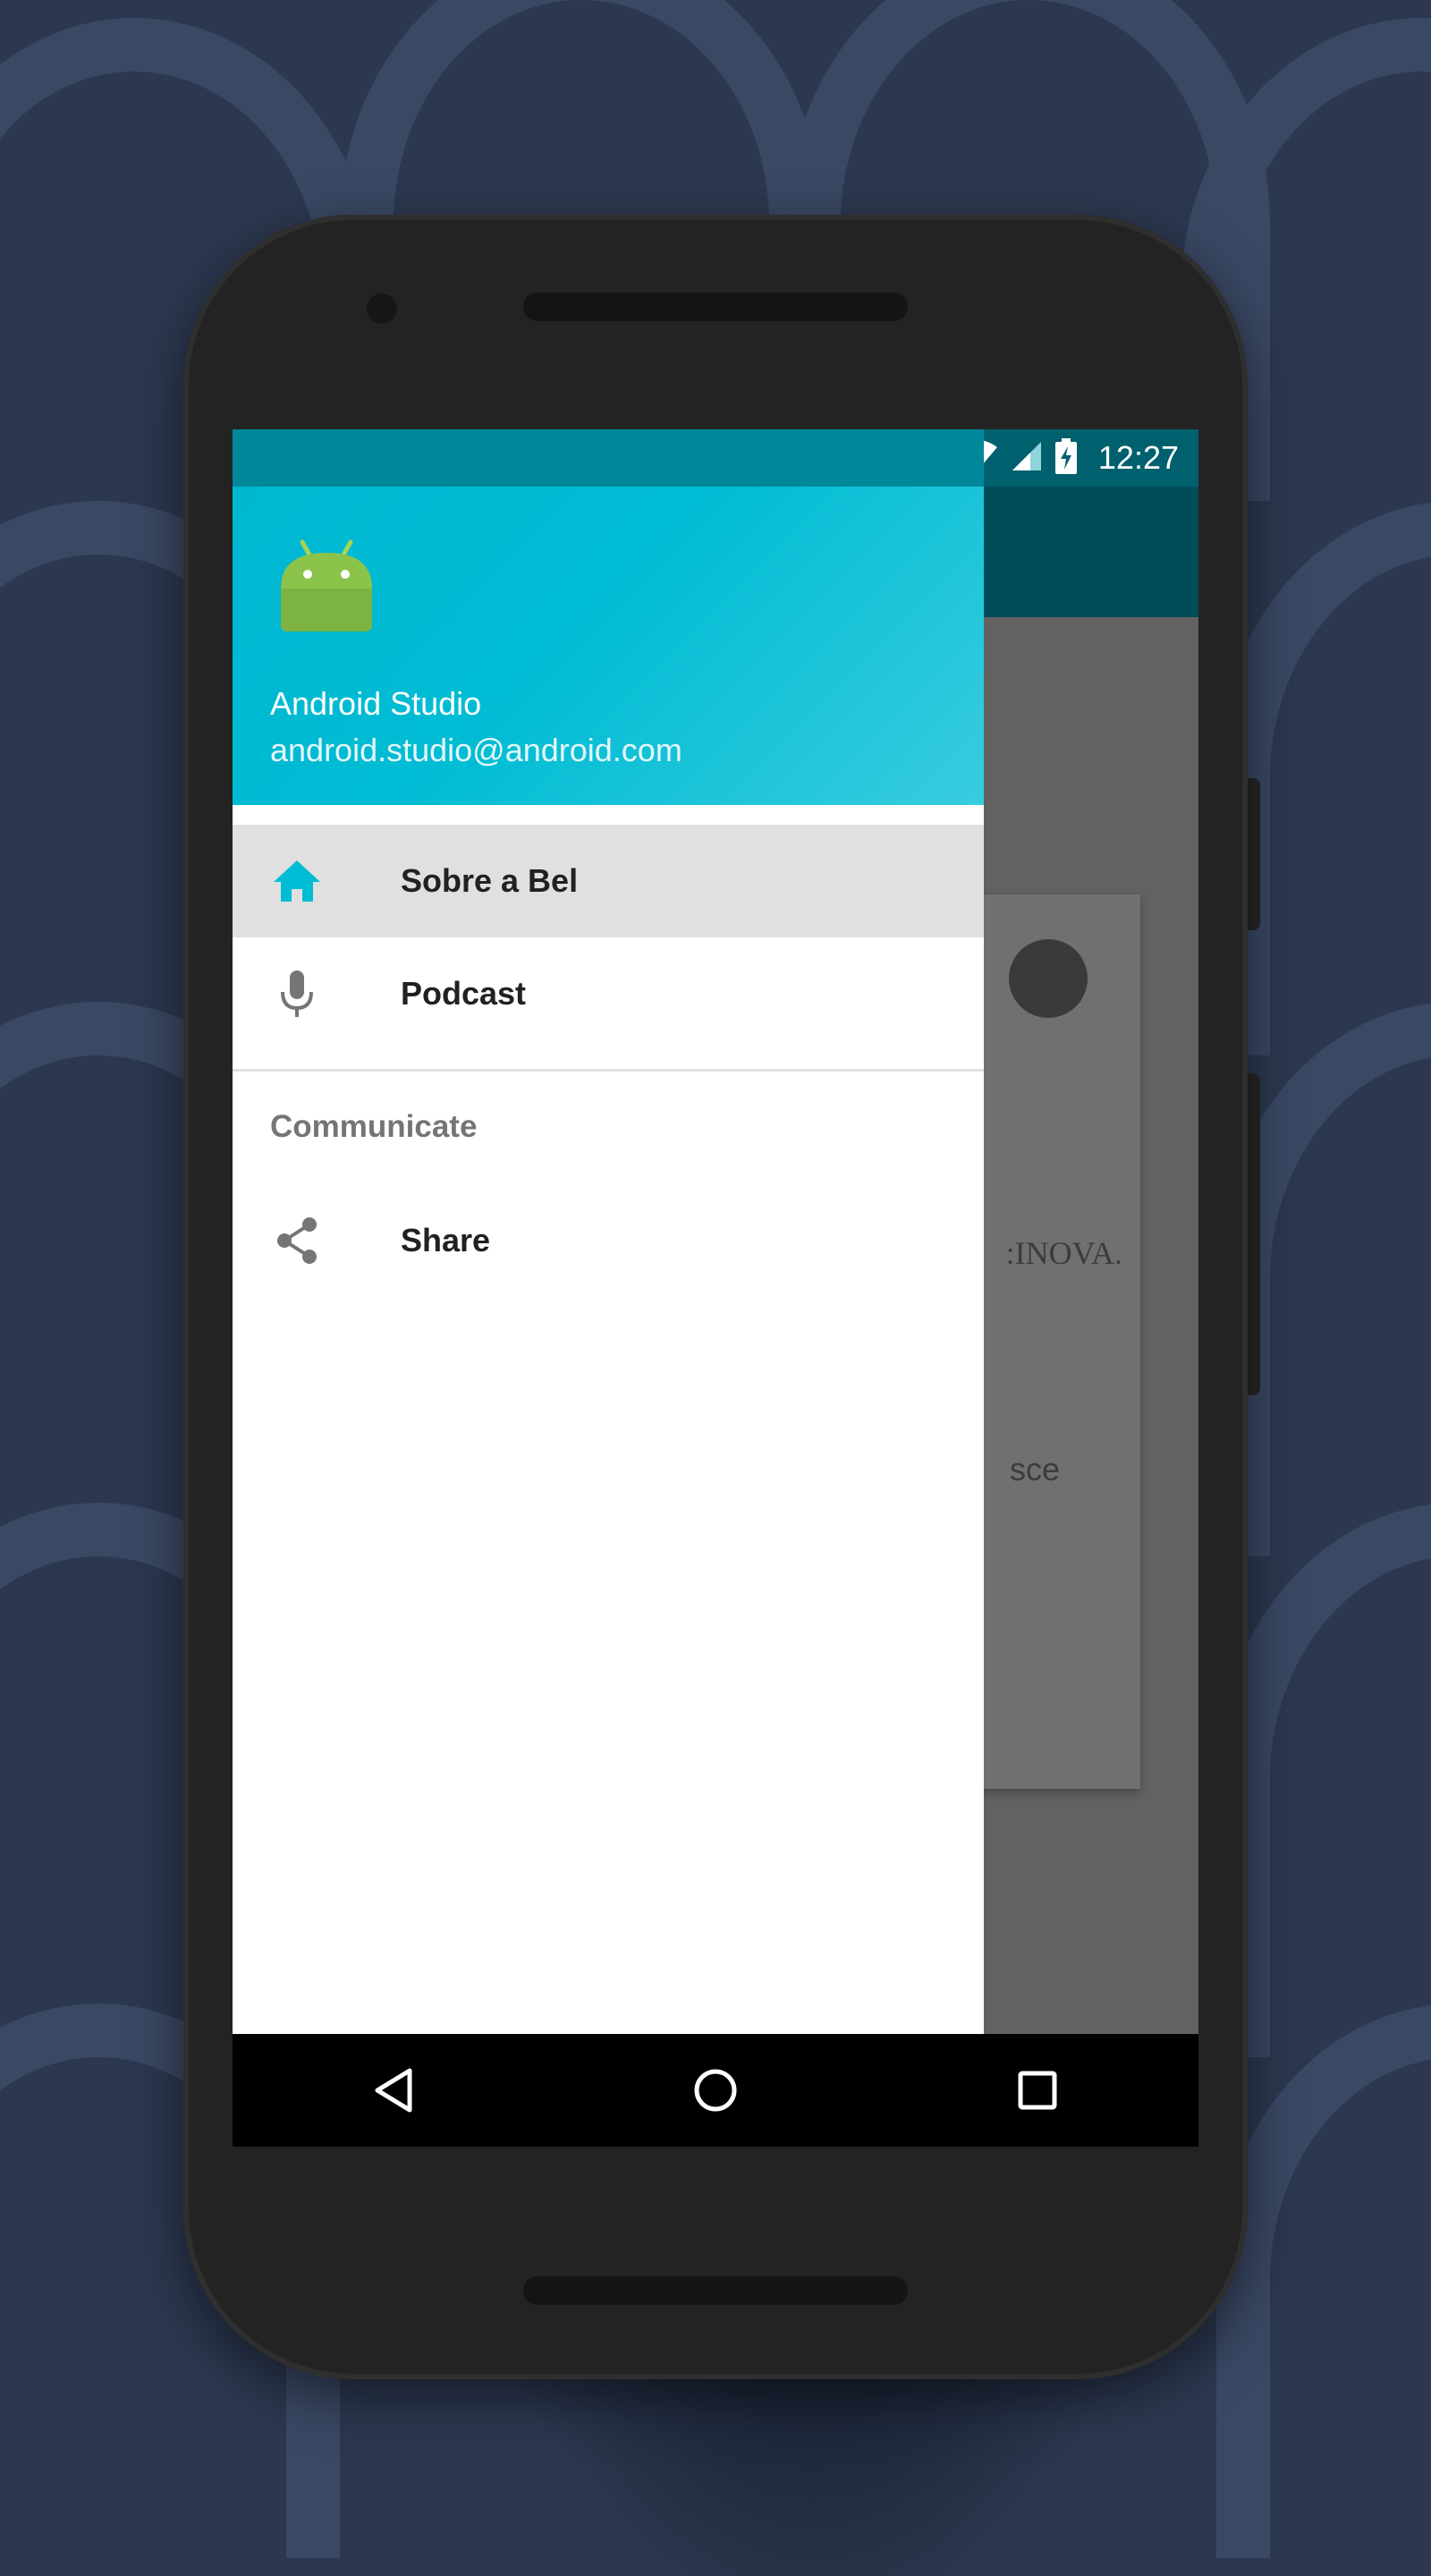 The height and width of the screenshot is (2576, 1431). I want to click on volume-button, so click(1254, 1234).